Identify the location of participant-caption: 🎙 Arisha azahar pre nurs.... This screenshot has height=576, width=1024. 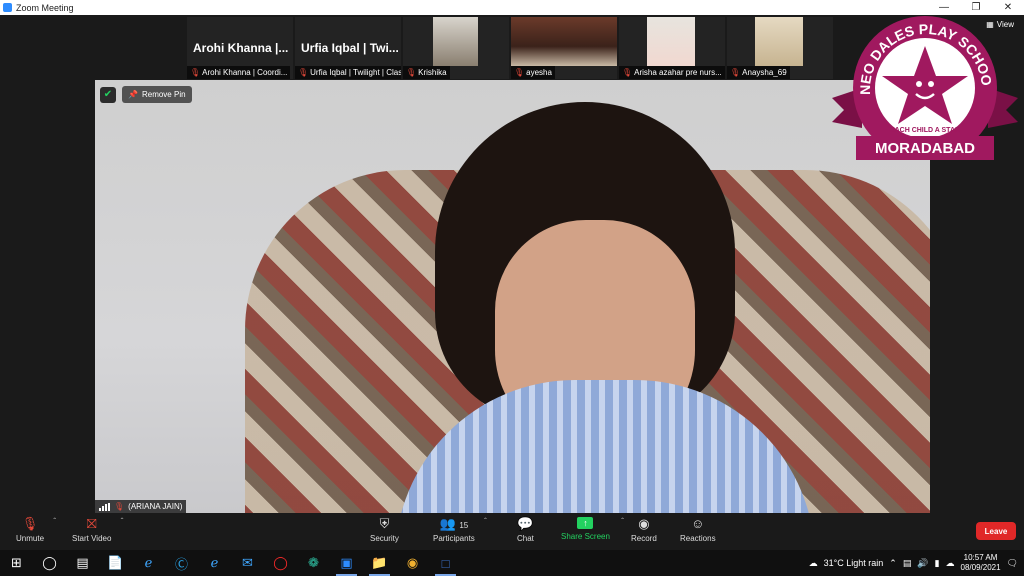
(672, 72).